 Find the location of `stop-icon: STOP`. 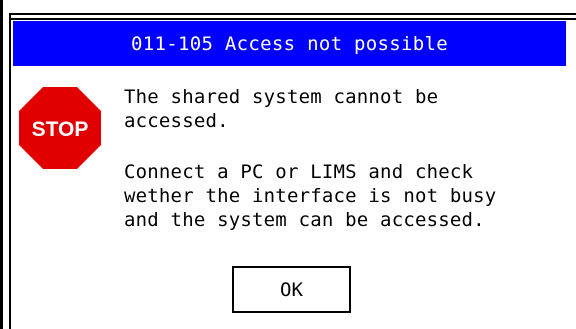

stop-icon: STOP is located at coordinates (60, 128).